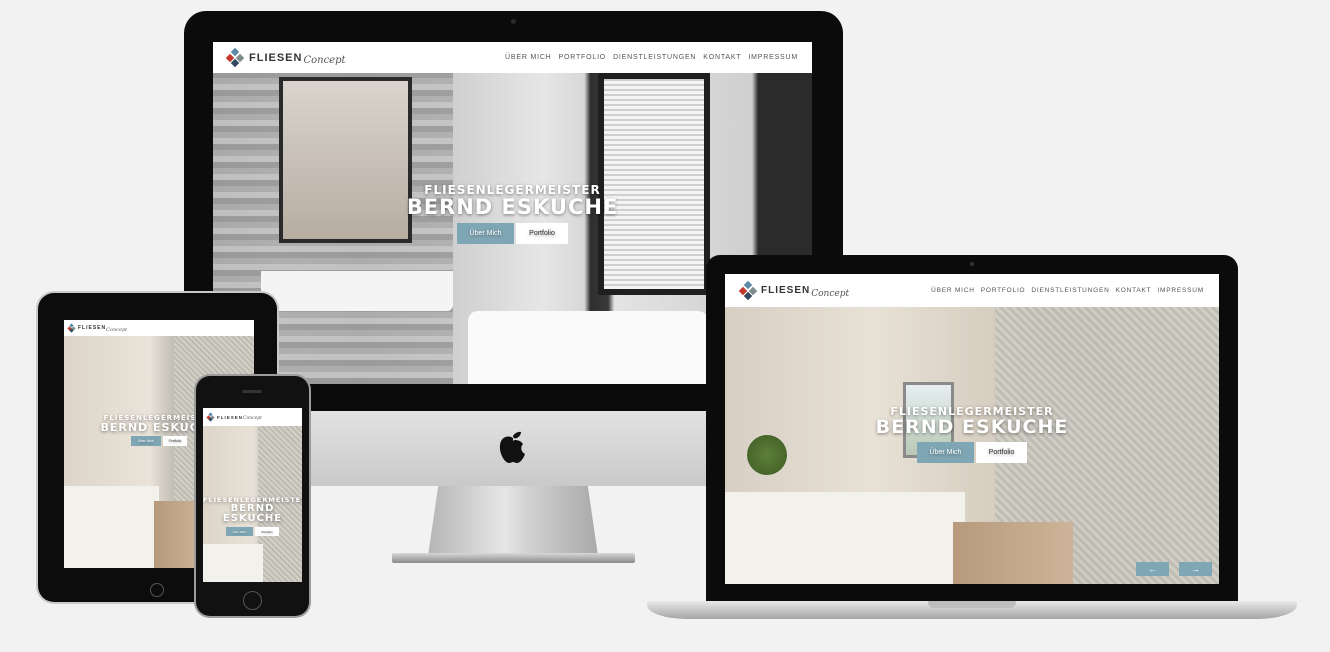 The image size is (1330, 652). I want to click on phone-home-button, so click(252, 600).